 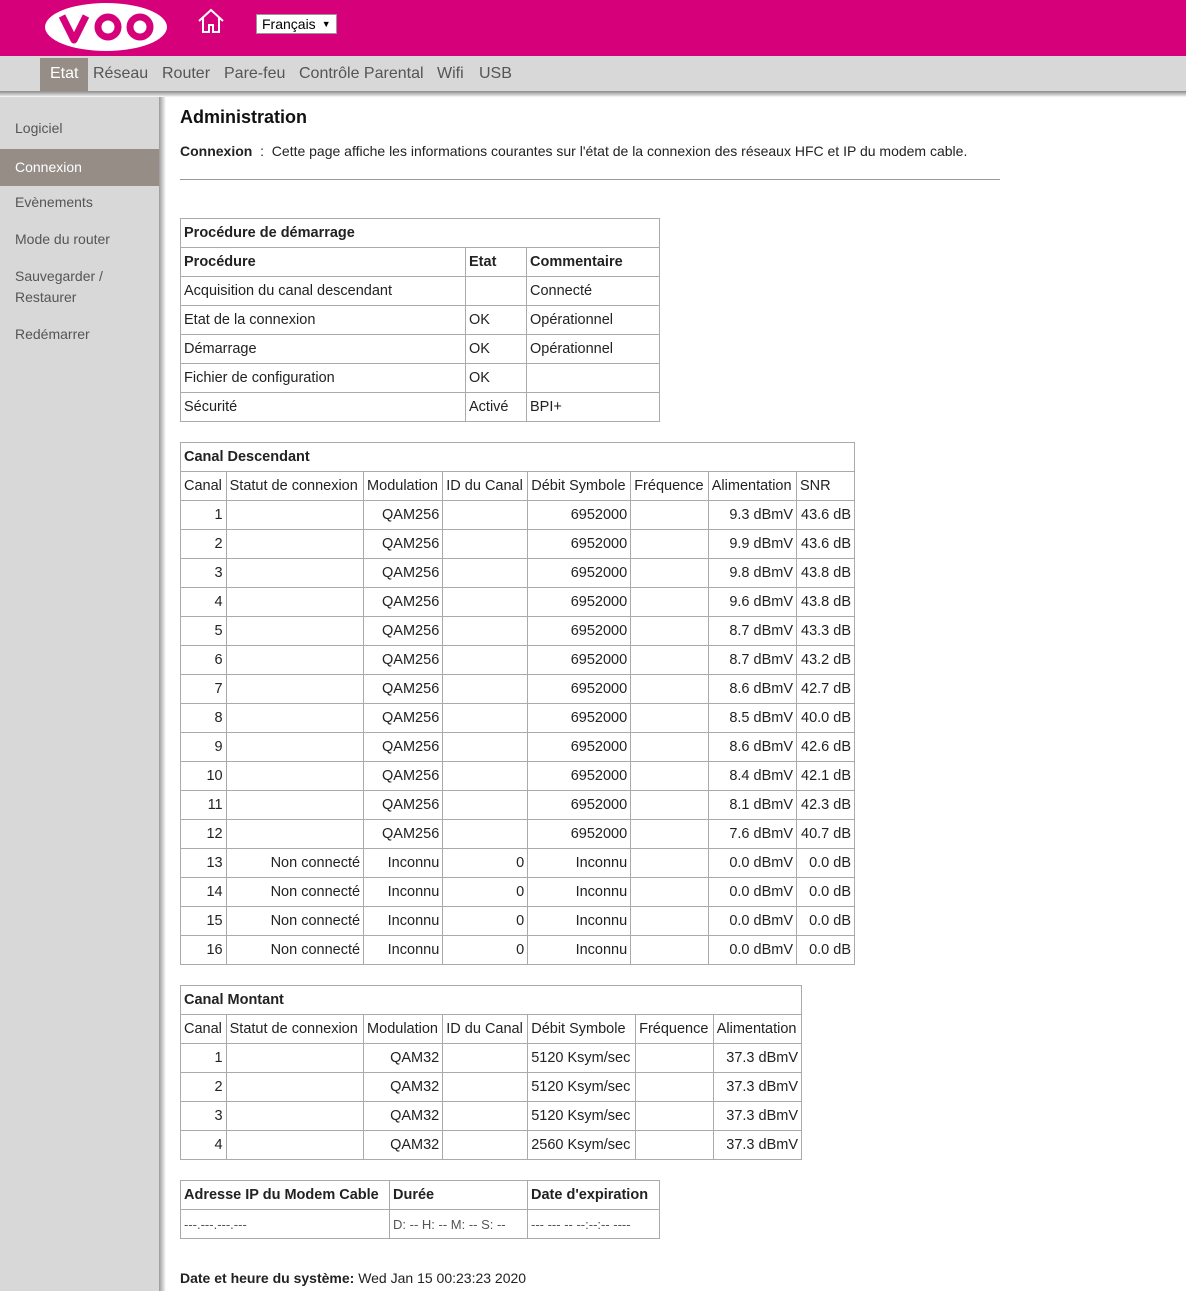 I want to click on table-cell: 0.0 dBmV, so click(x=752, y=863).